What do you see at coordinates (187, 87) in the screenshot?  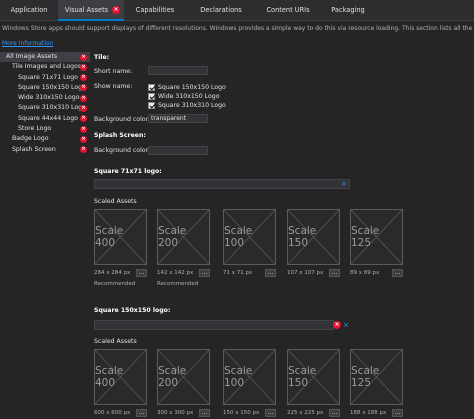 I see `show-name-square150-checkbox: Square 150x150 Logo` at bounding box center [187, 87].